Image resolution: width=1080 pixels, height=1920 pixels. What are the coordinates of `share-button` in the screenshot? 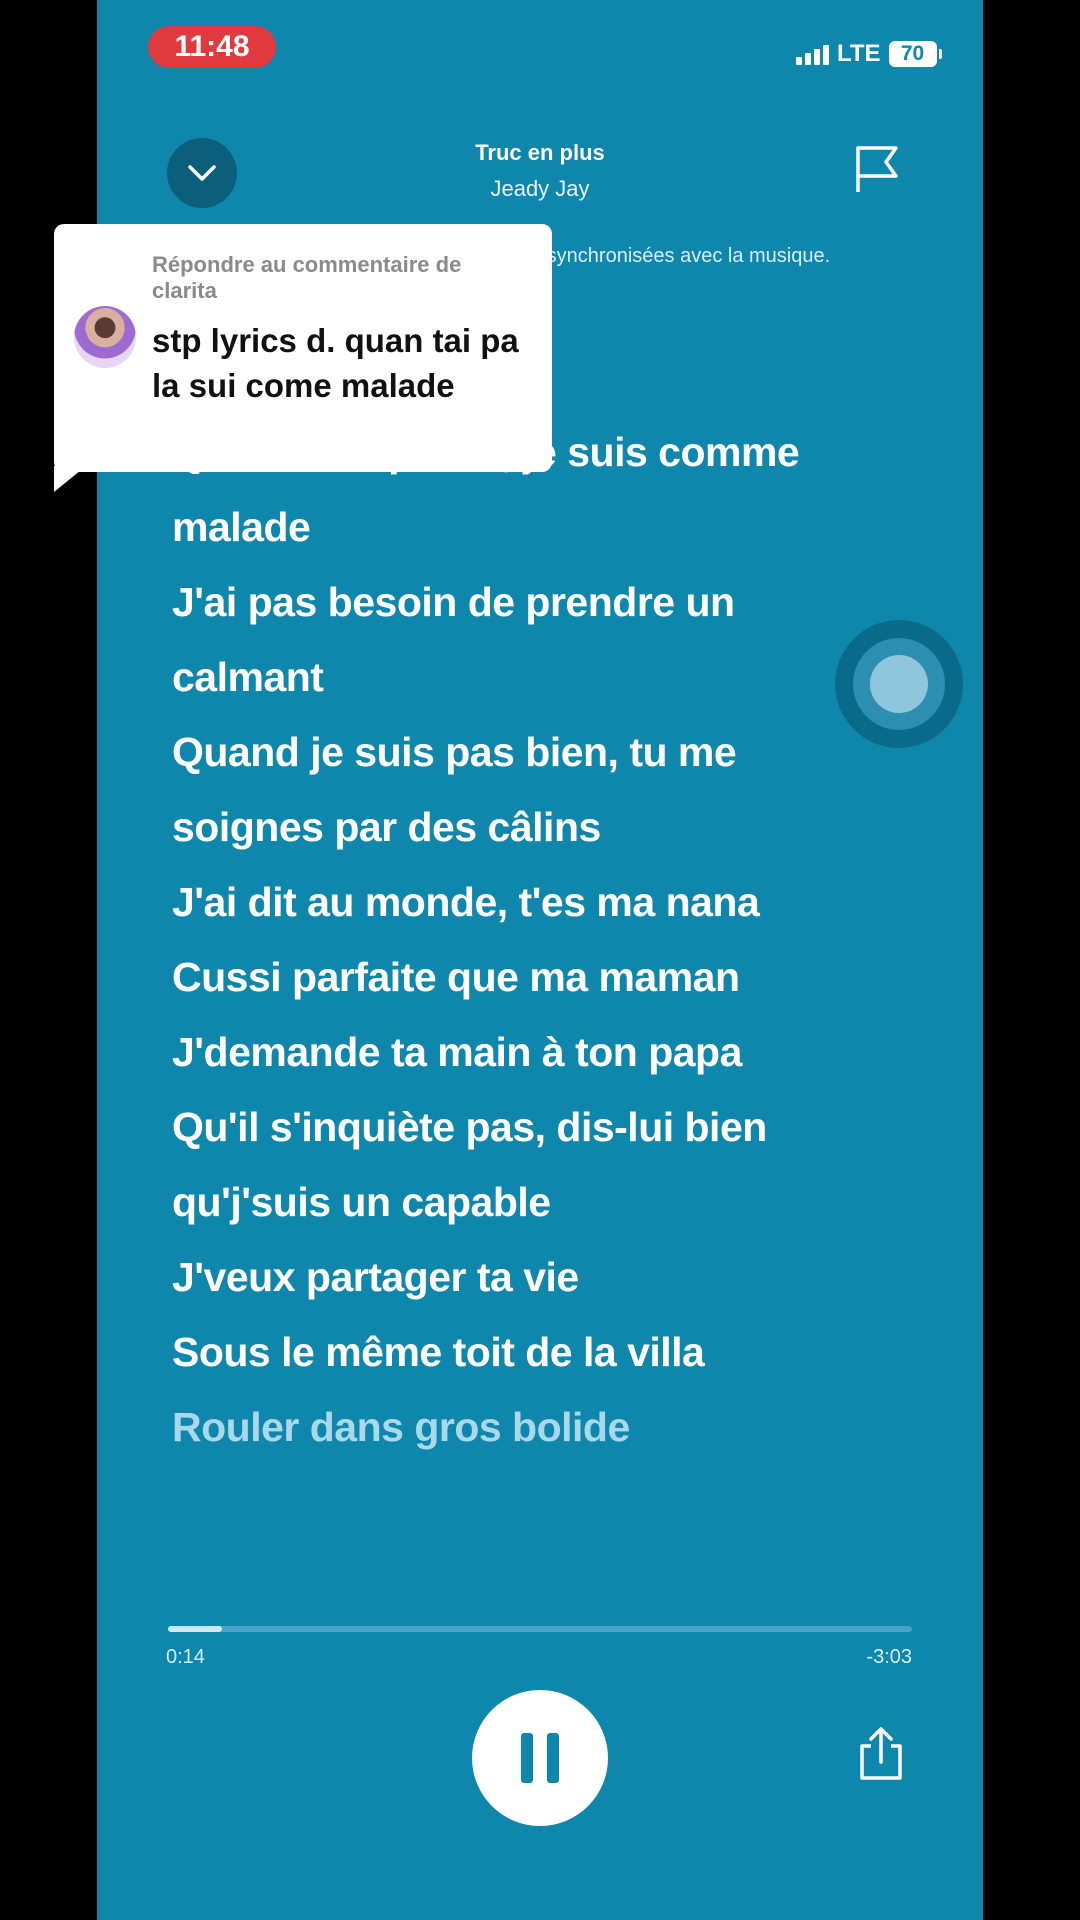 It's located at (881, 1754).